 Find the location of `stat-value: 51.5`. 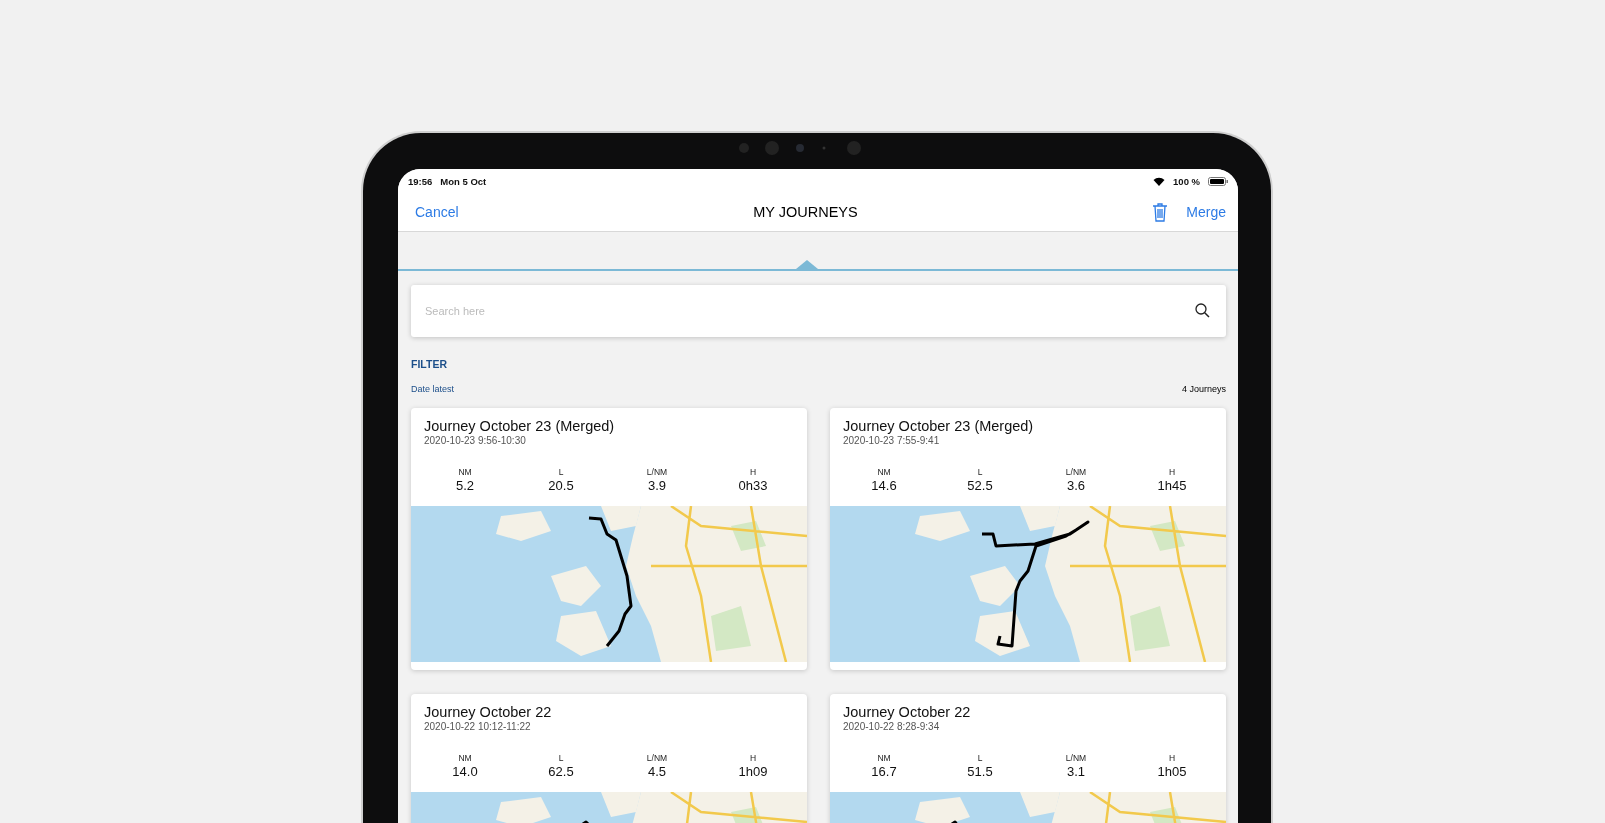

stat-value: 51.5 is located at coordinates (980, 771).